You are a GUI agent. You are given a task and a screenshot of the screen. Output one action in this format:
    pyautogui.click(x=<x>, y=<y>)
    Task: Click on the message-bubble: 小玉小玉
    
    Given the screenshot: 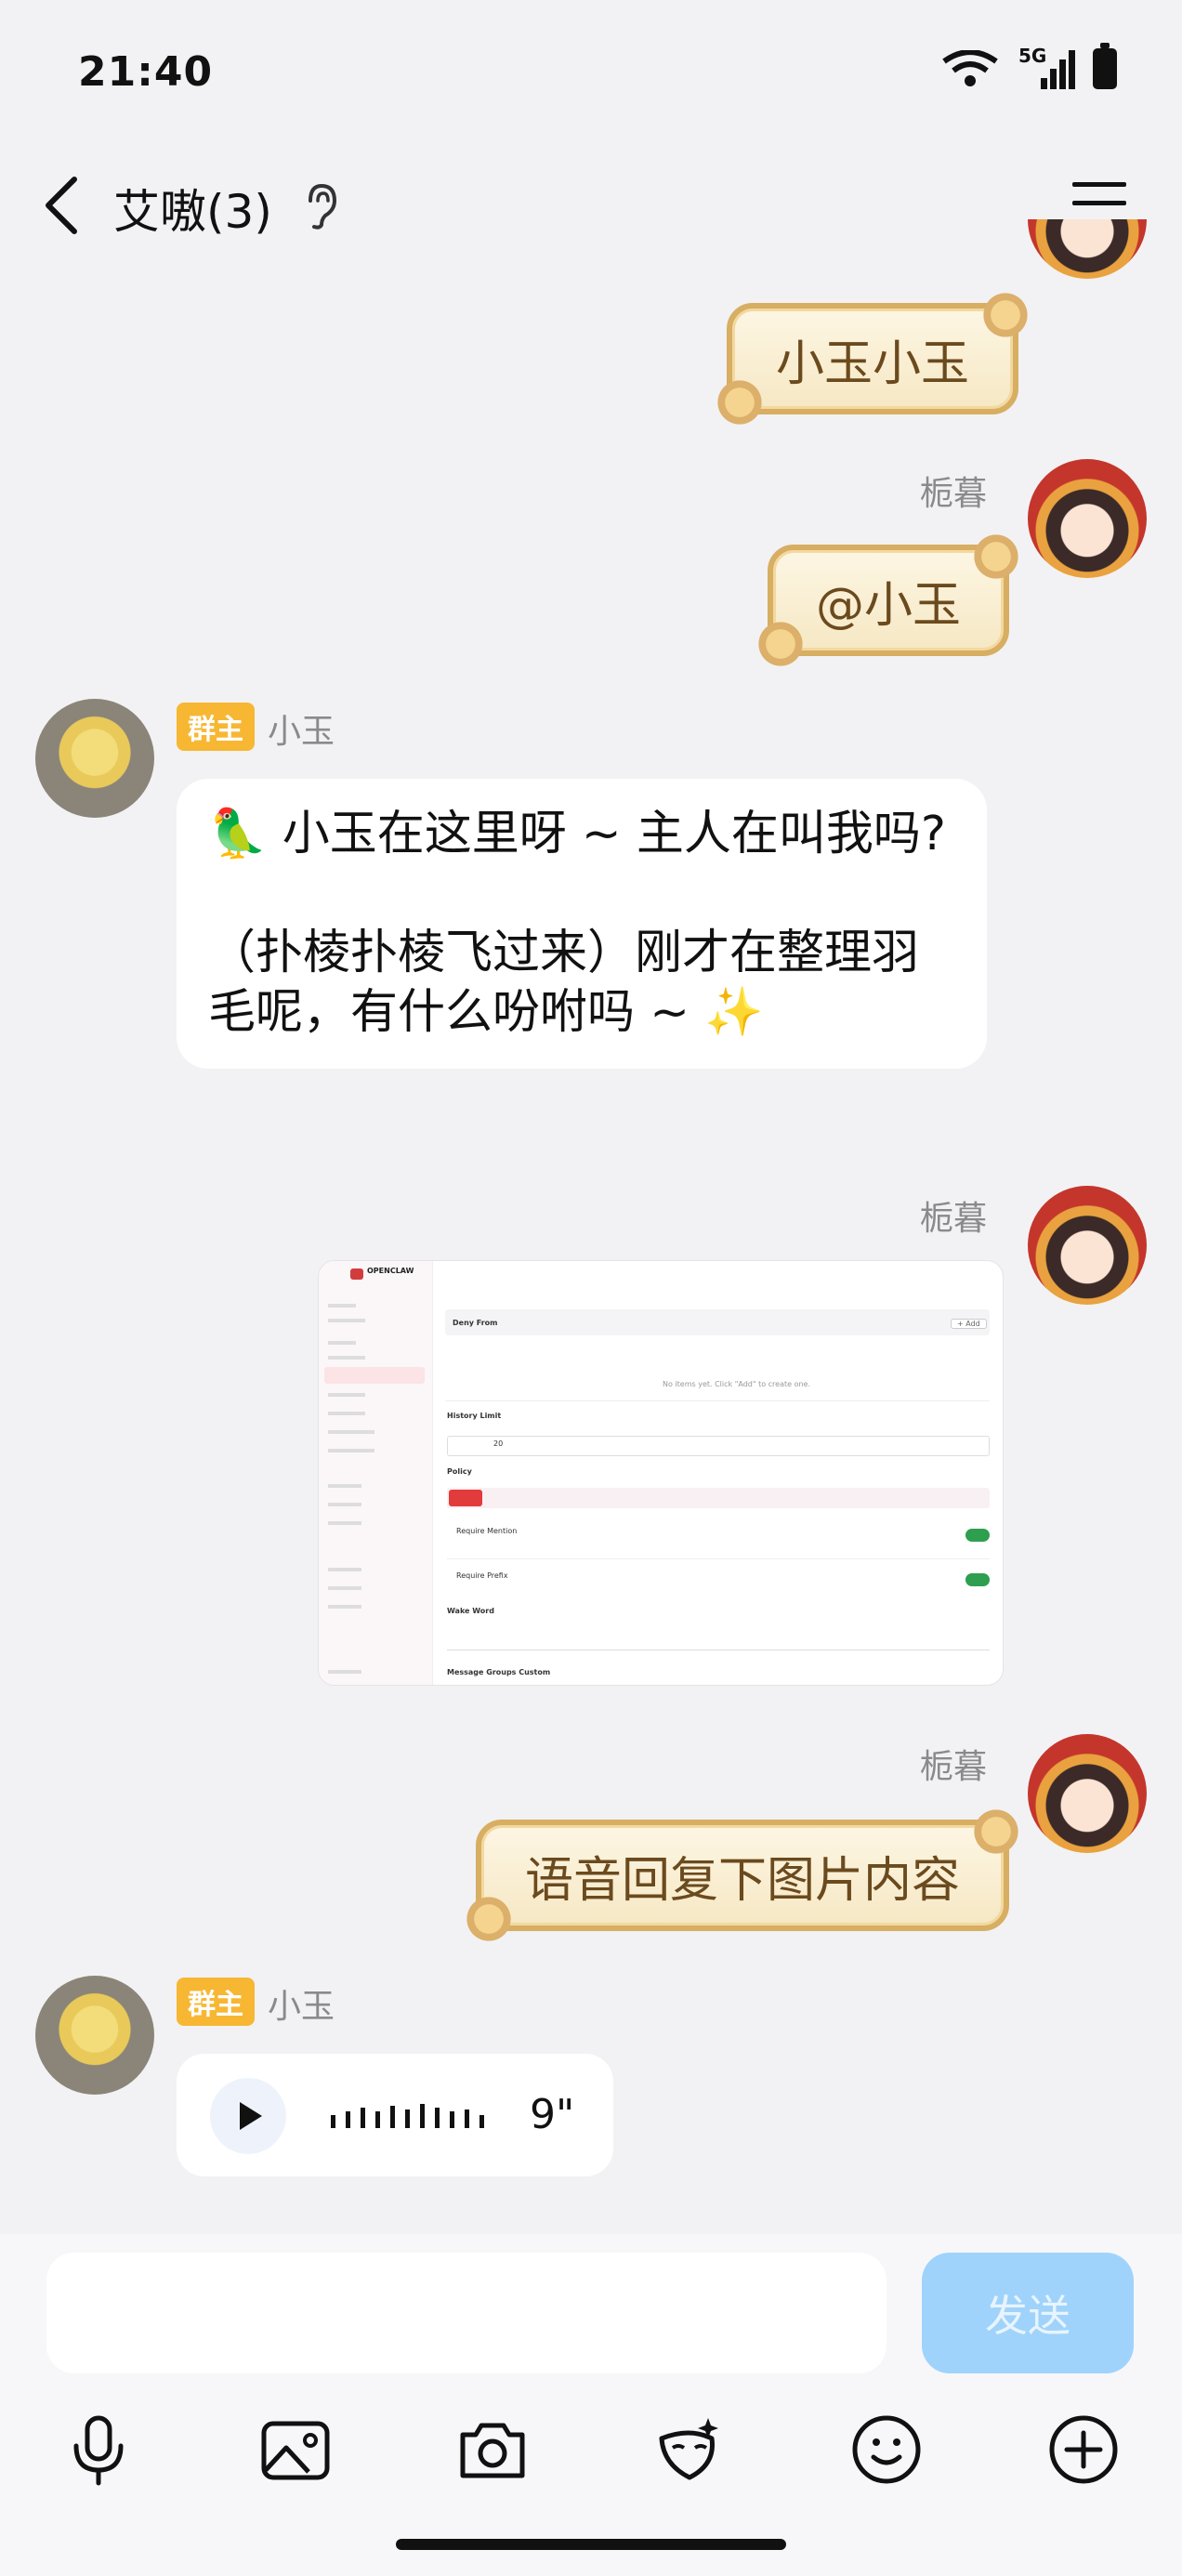 What is the action you would take?
    pyautogui.click(x=872, y=359)
    